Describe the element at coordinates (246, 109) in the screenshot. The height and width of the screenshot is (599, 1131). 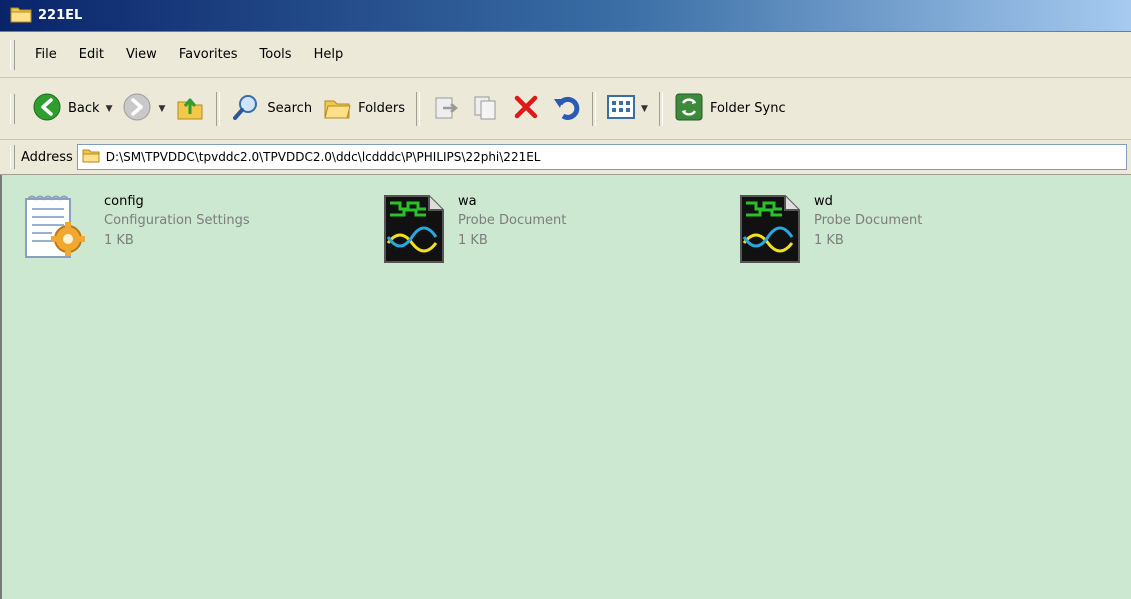
I see `search-icon` at that location.